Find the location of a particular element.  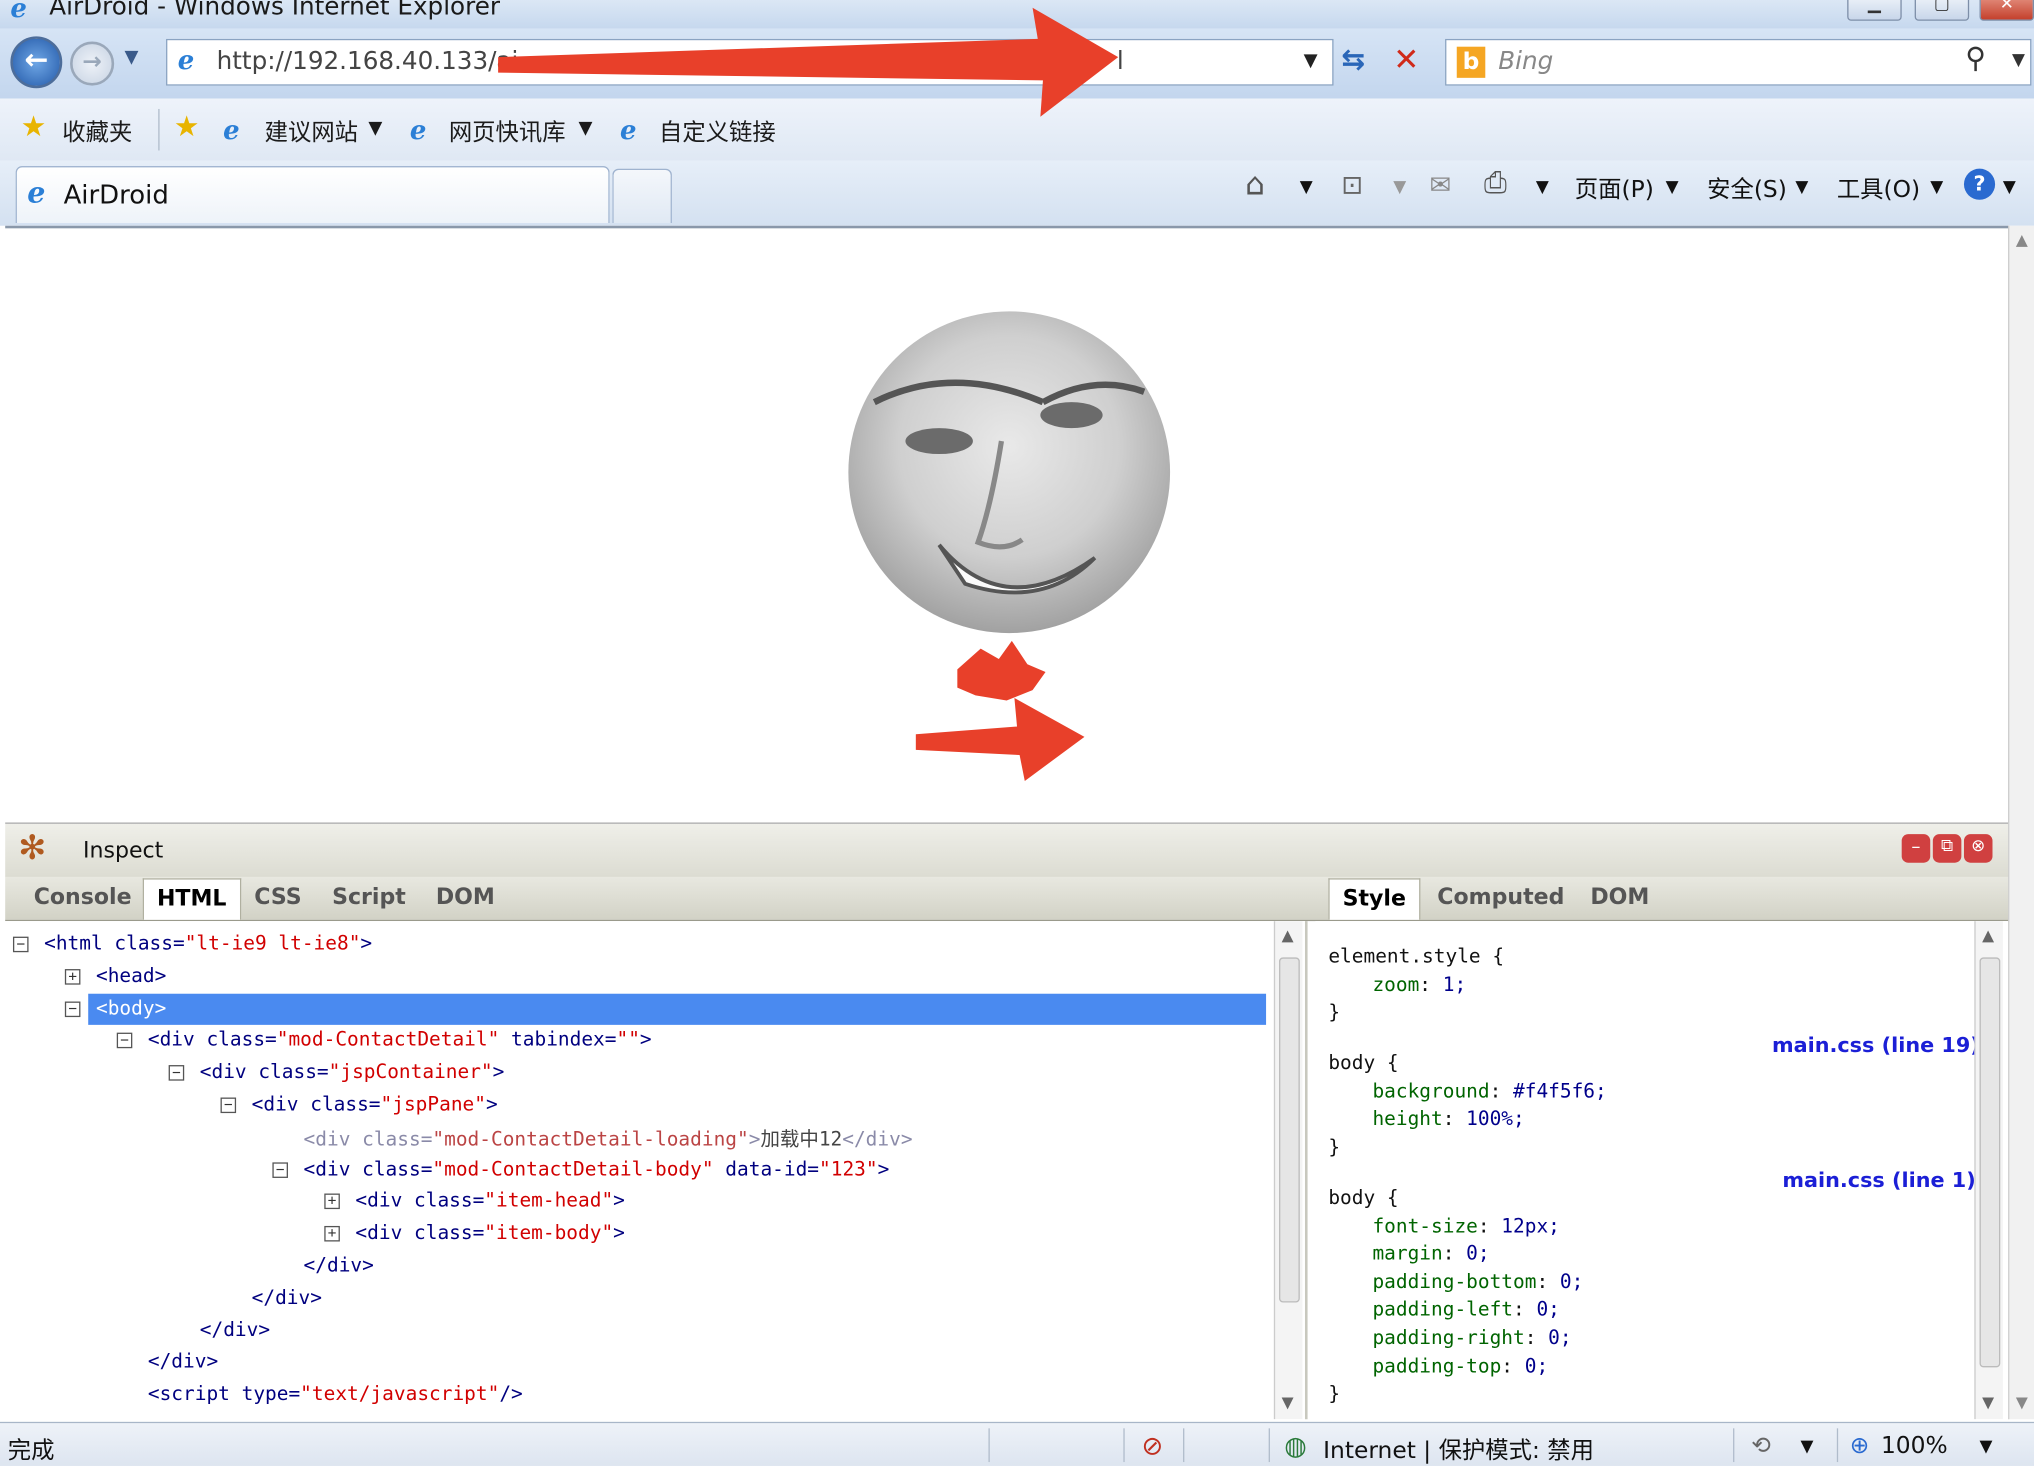

webslice-dropdown-icon: ▼ is located at coordinates (586, 128).